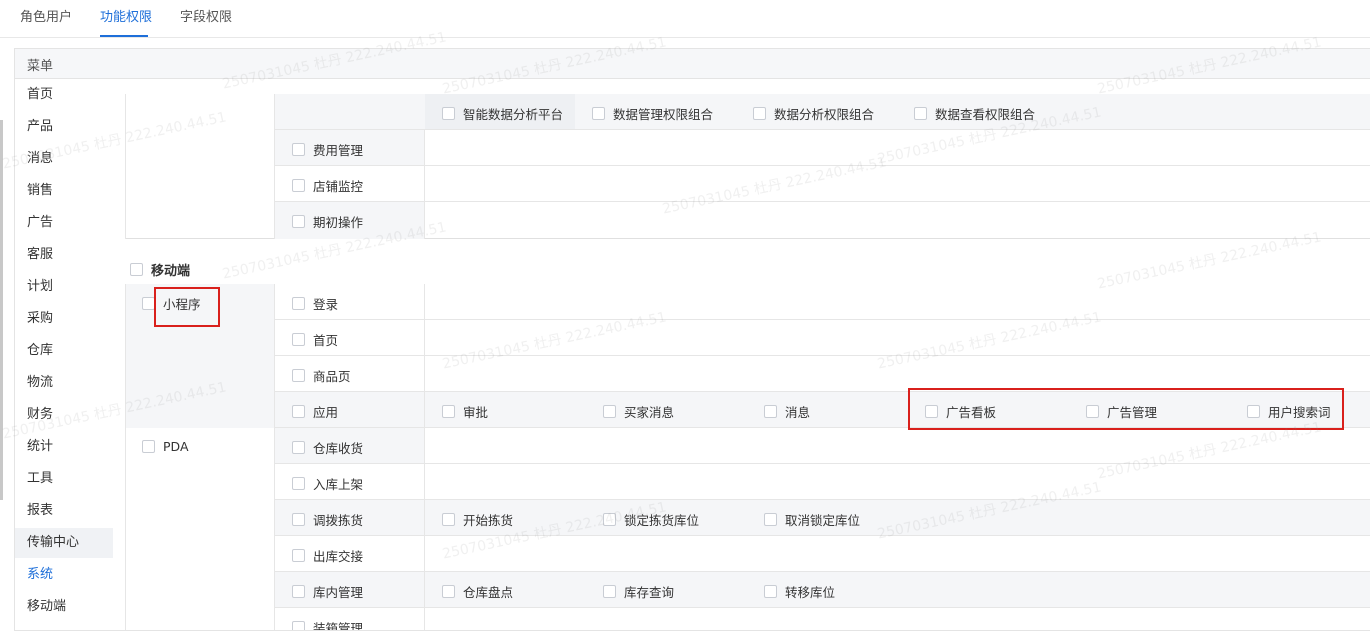  What do you see at coordinates (465, 411) in the screenshot?
I see `option-approval: 审批` at bounding box center [465, 411].